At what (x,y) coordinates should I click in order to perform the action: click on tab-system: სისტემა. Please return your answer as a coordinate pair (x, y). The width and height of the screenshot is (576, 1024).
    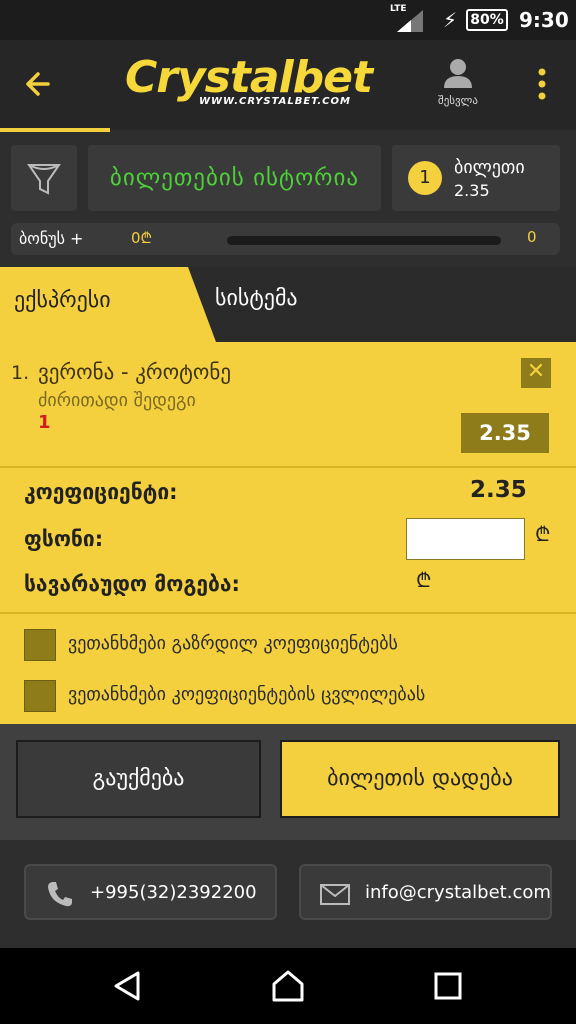
    Looking at the image, I should click on (256, 304).